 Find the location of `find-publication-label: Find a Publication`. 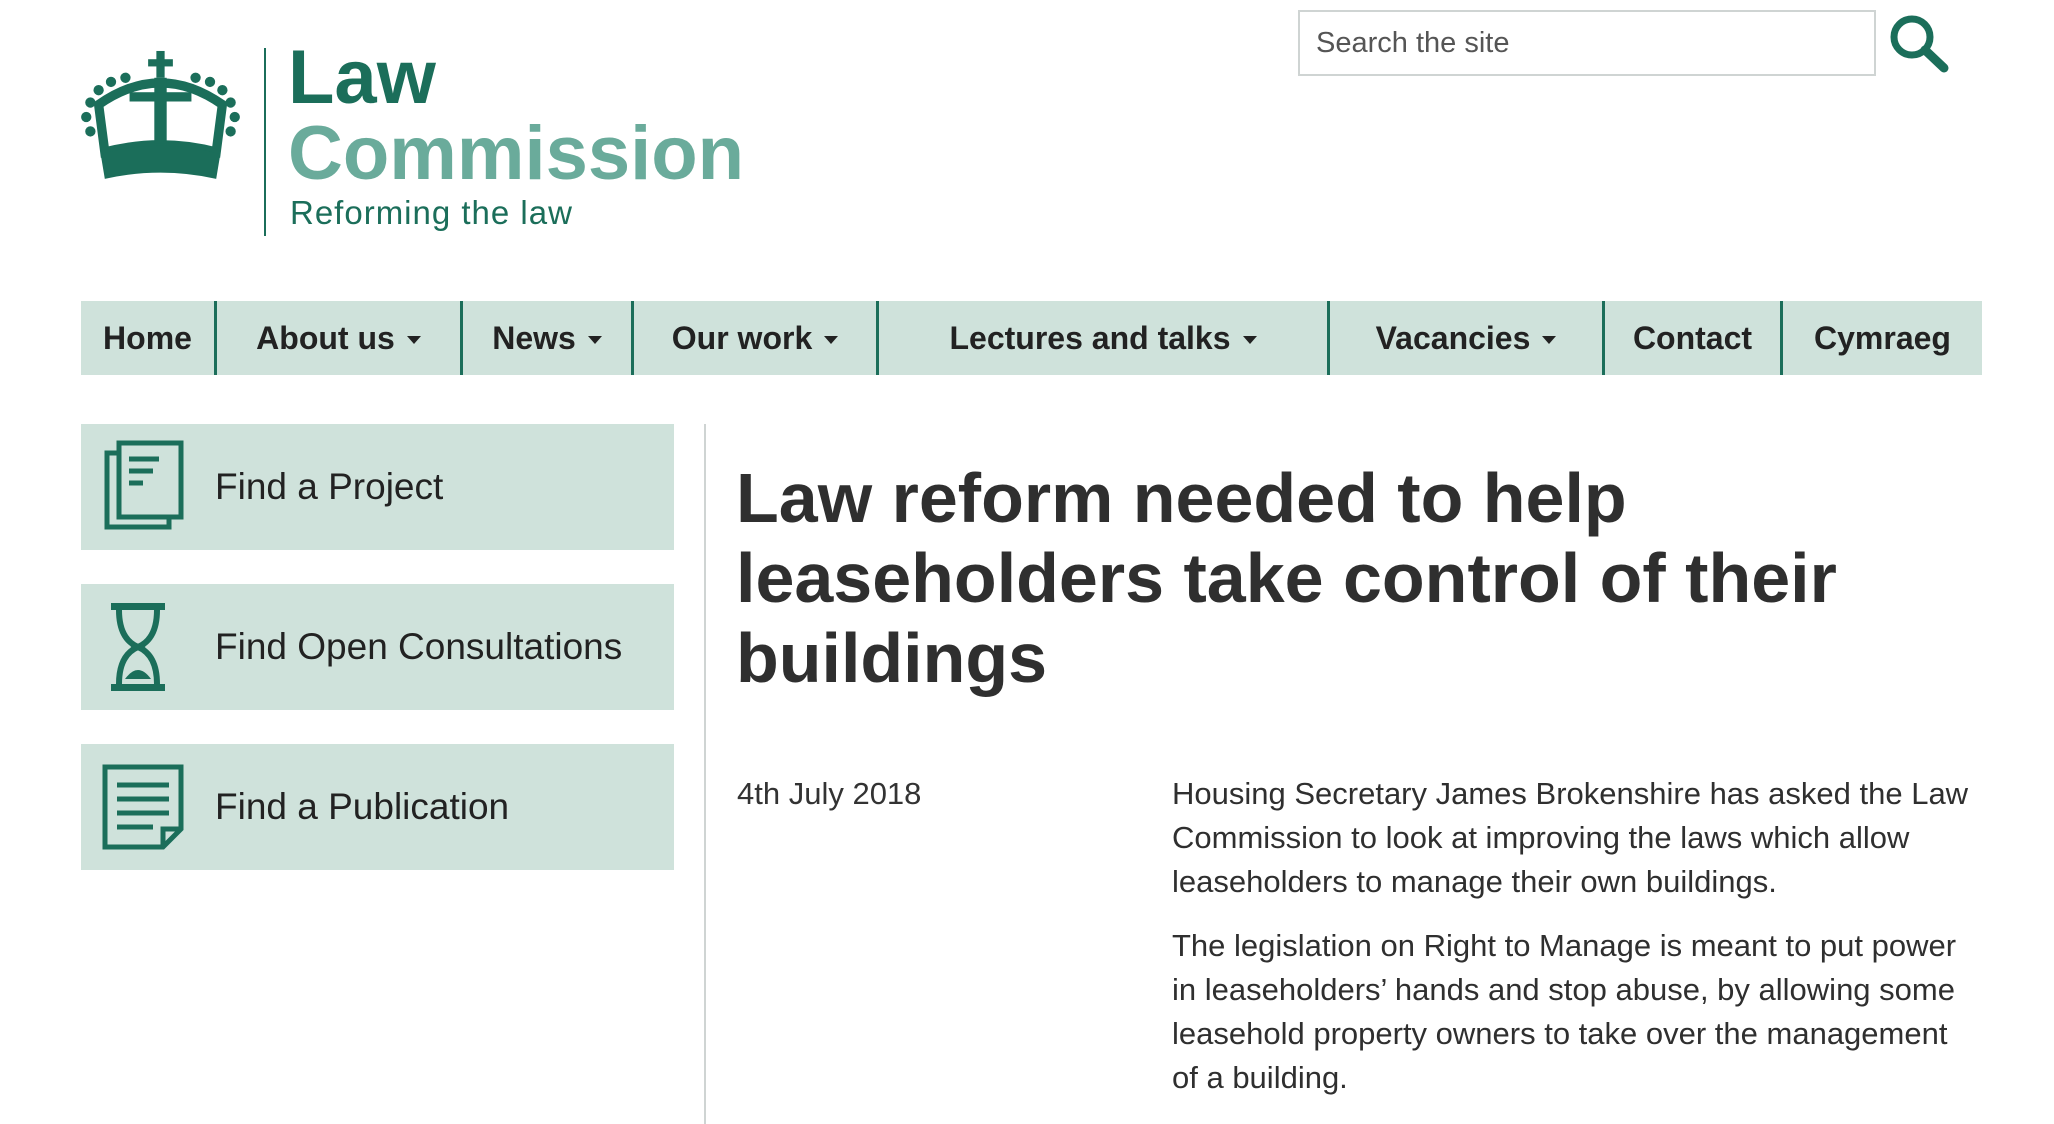

find-publication-label: Find a Publication is located at coordinates (362, 806).